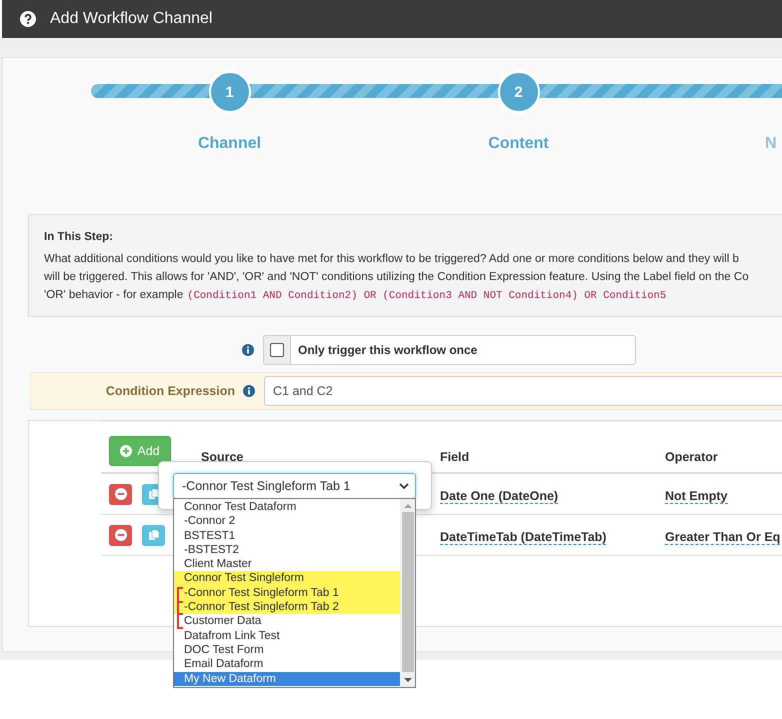 This screenshot has width=782, height=719. Describe the element at coordinates (287, 664) in the screenshot. I see `dropdown-option: Email Dataform` at that location.